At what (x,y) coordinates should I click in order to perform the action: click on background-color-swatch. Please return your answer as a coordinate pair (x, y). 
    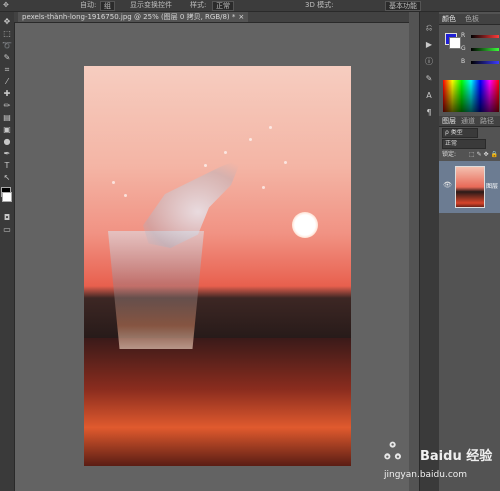
    Looking at the image, I should click on (7, 197).